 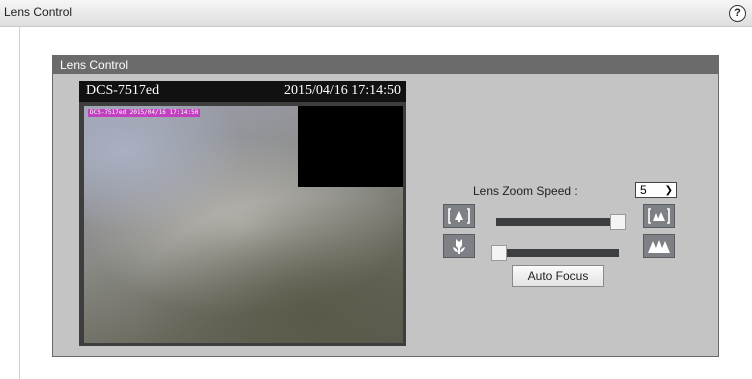 What do you see at coordinates (342, 90) in the screenshot?
I see `camera-timestamp: 2015/04/16 17:14:50` at bounding box center [342, 90].